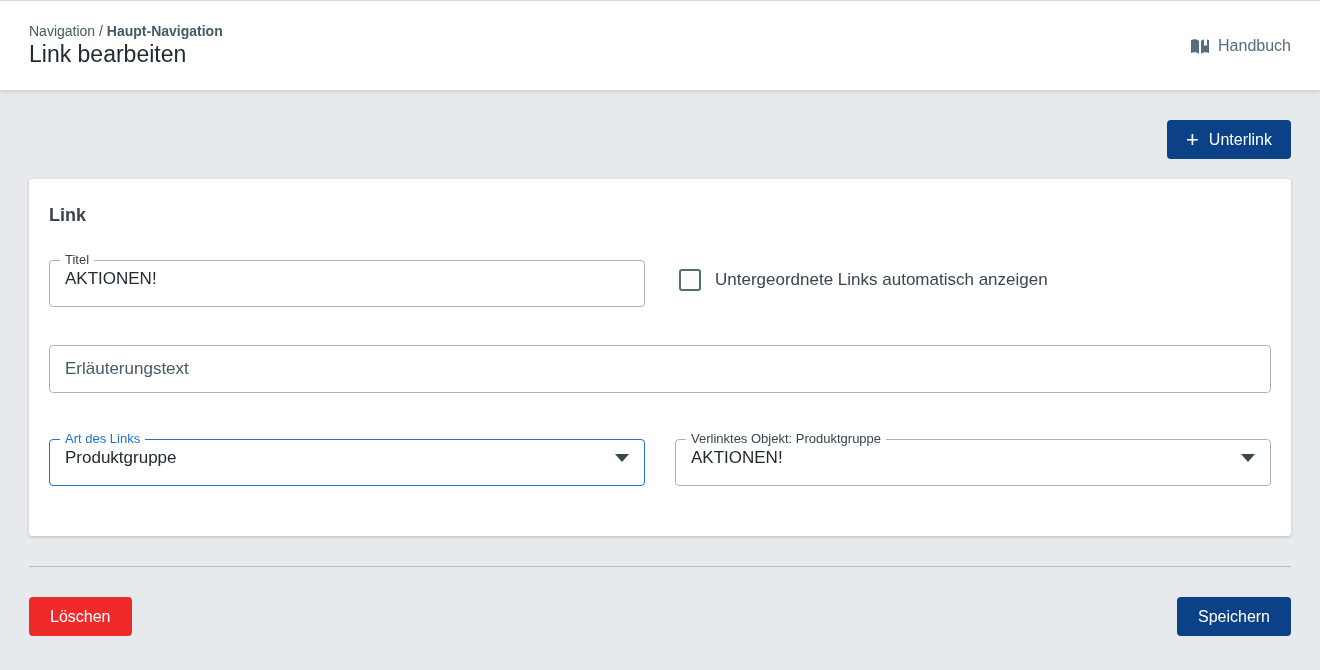  What do you see at coordinates (973, 458) in the screenshot?
I see `linked-object-dropdown: Verlinktes Objekt: Produktgruppe AKTIONEN!` at bounding box center [973, 458].